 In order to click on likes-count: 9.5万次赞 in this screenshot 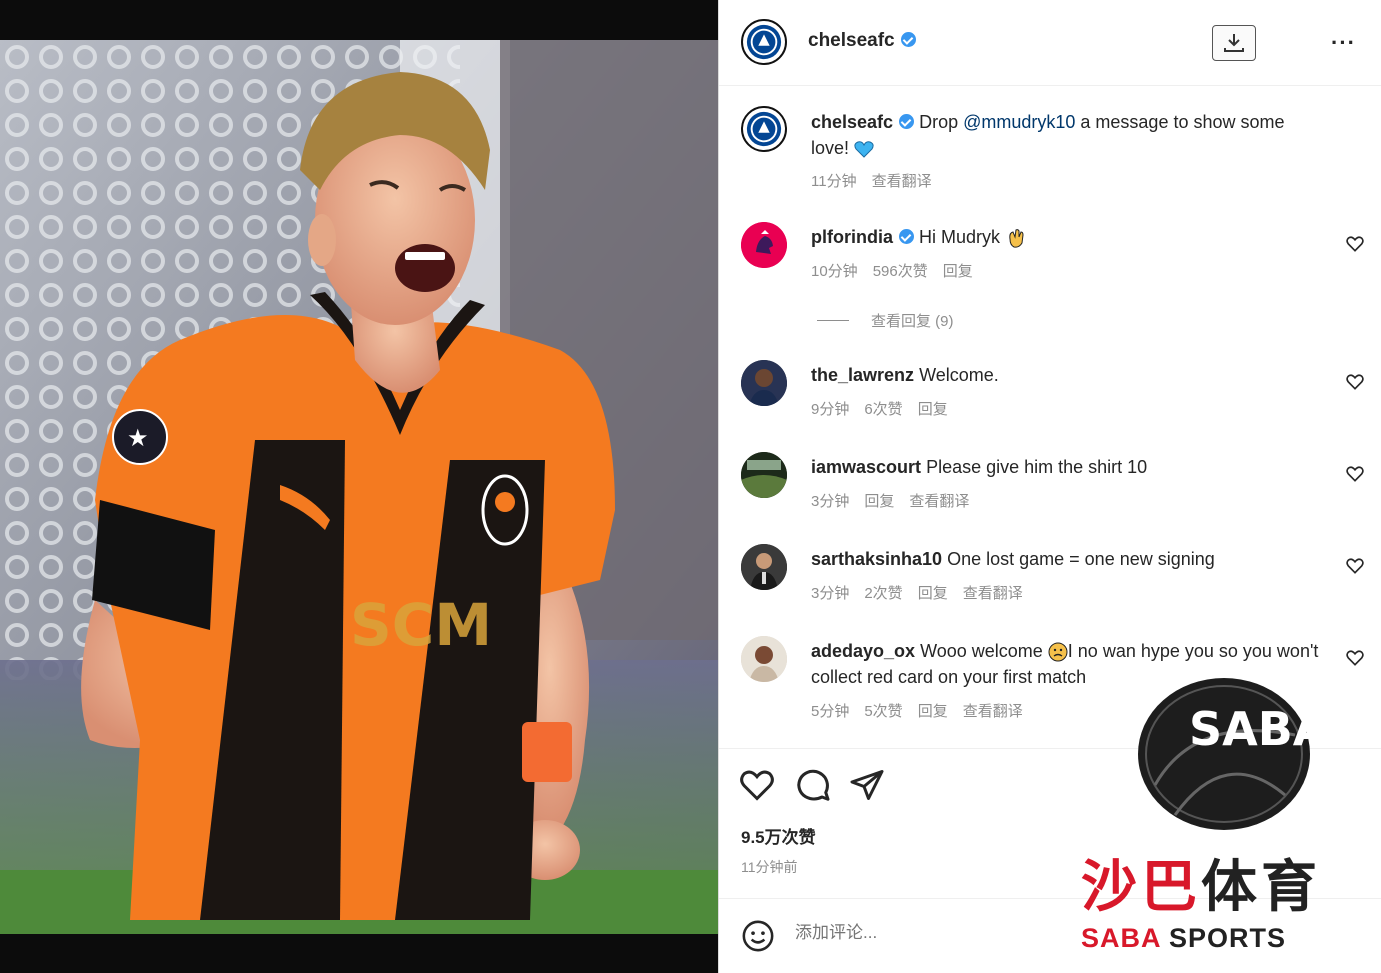, I will do `click(778, 835)`.